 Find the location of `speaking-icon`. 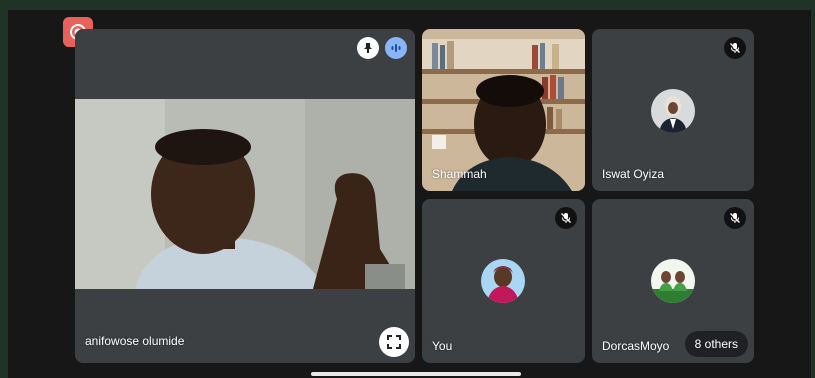

speaking-icon is located at coordinates (396, 48).